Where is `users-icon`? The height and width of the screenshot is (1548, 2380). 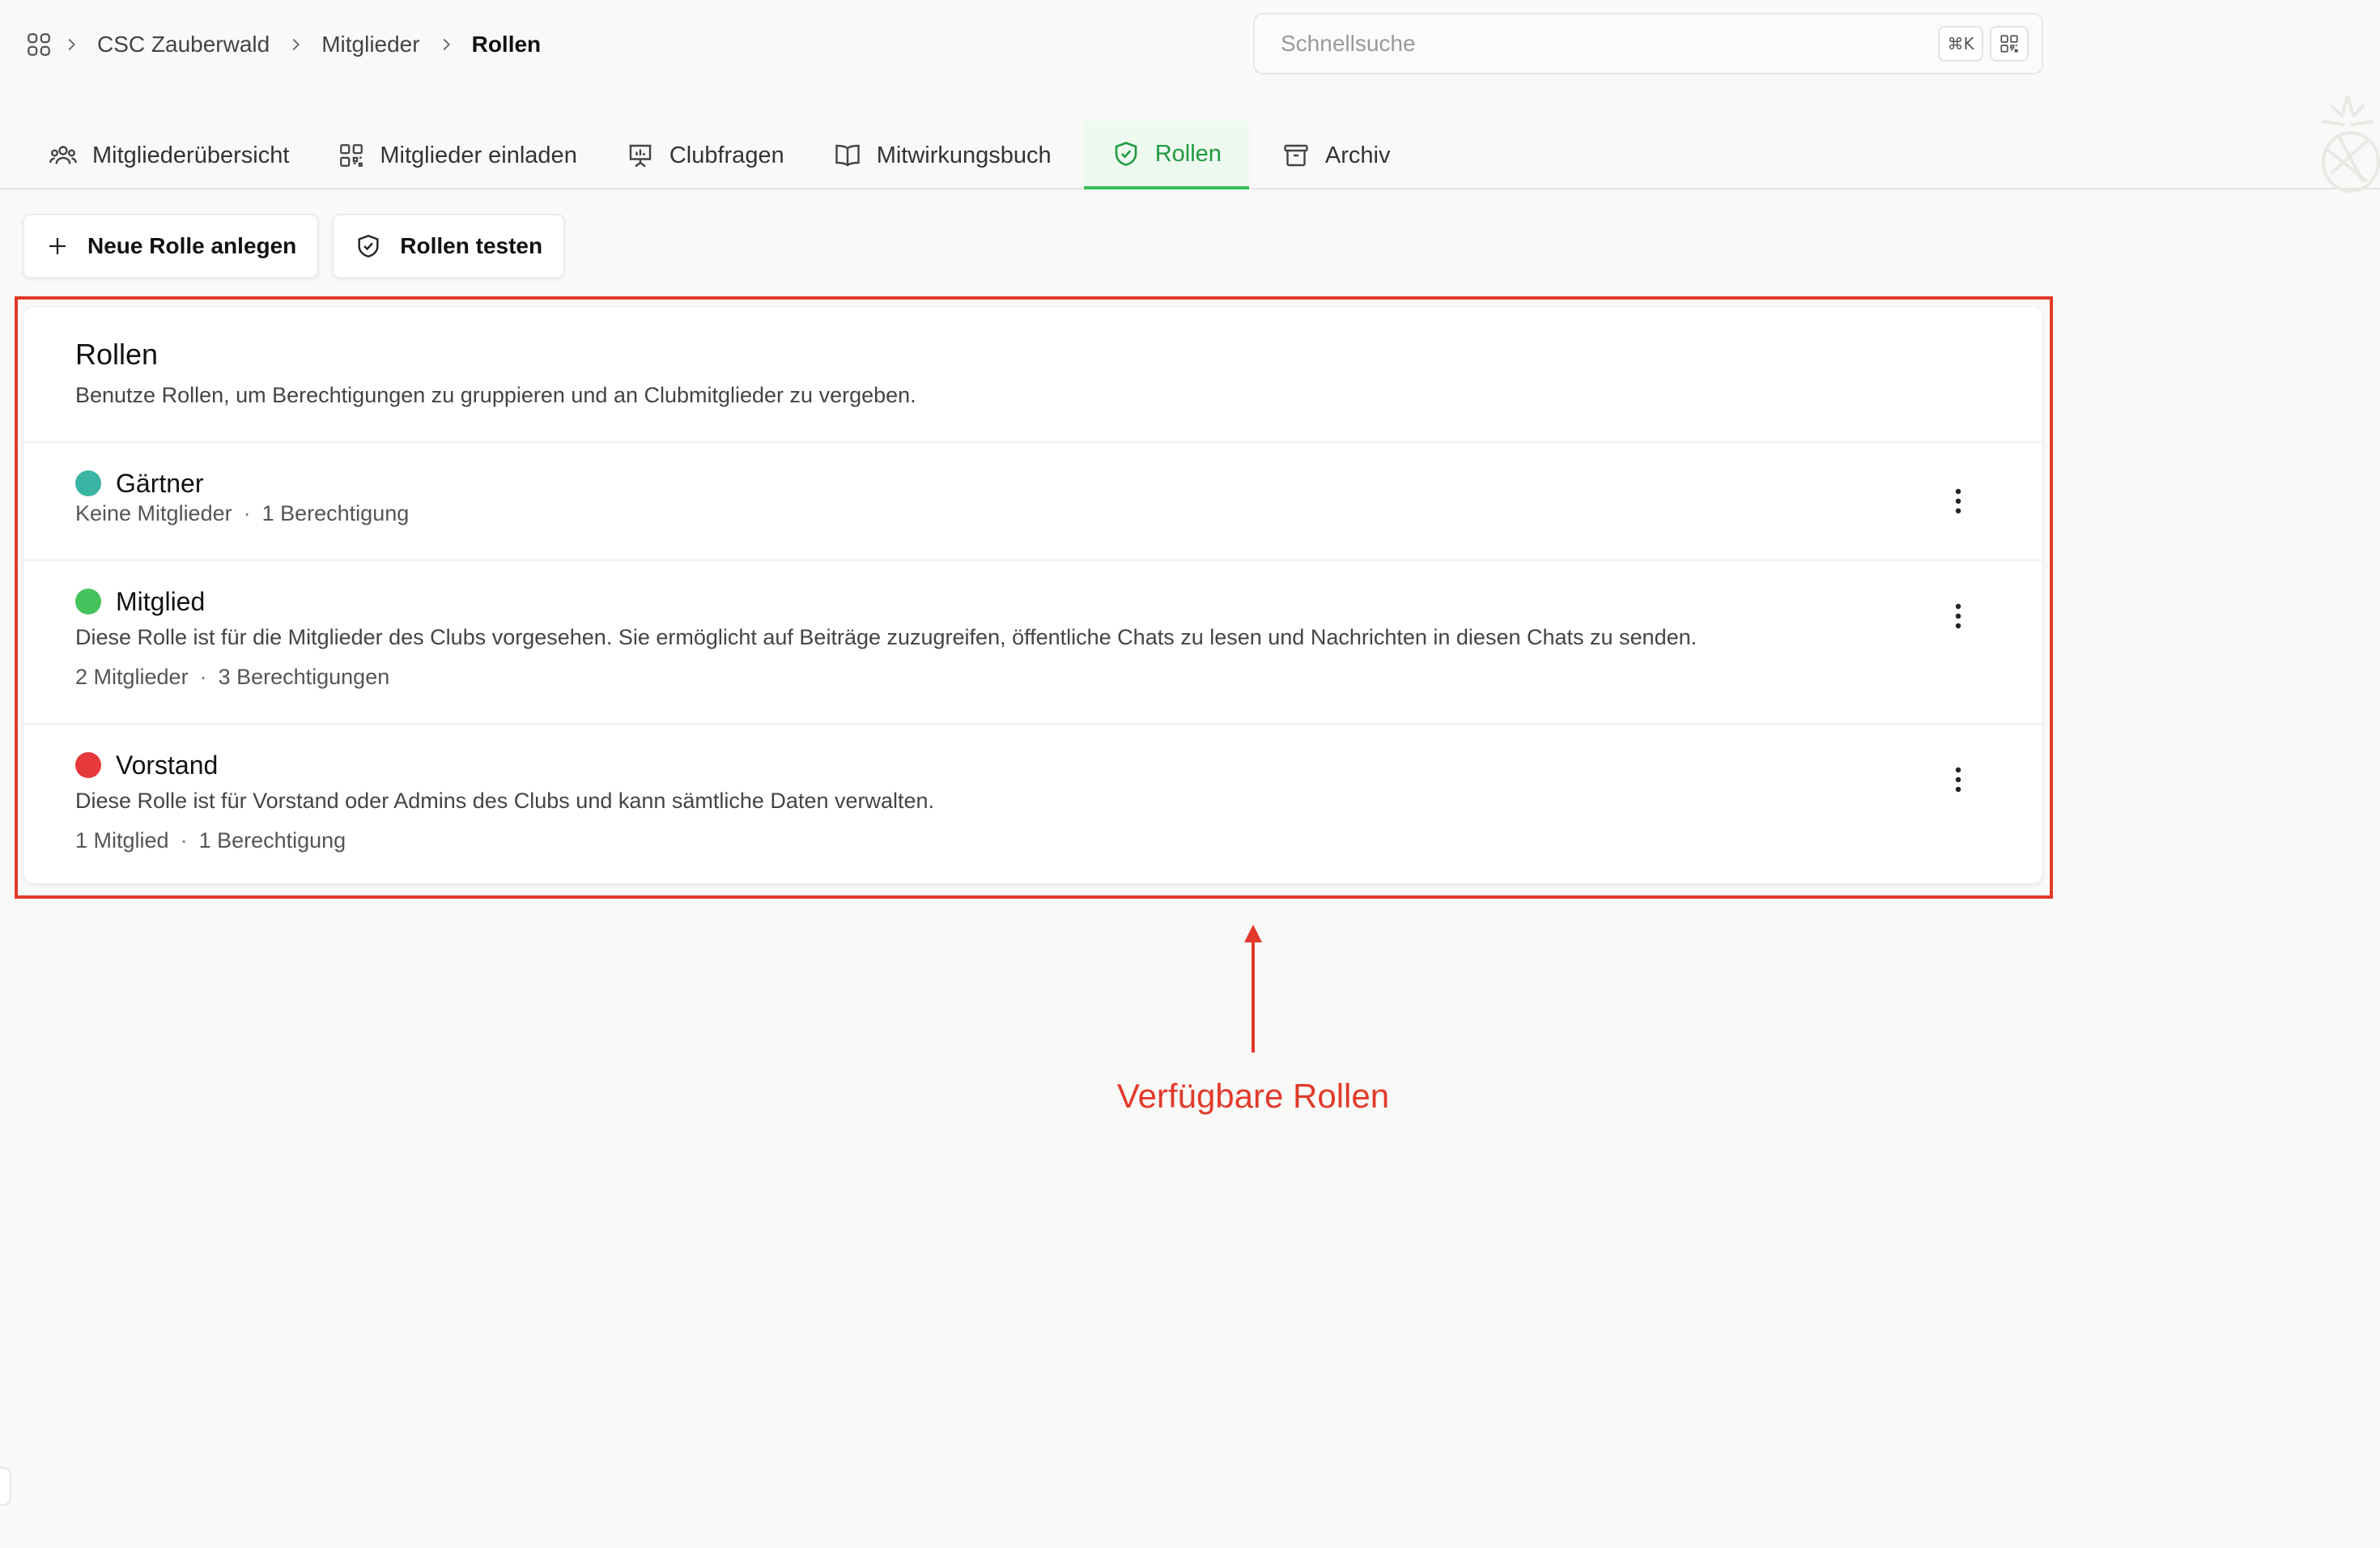 users-icon is located at coordinates (63, 155).